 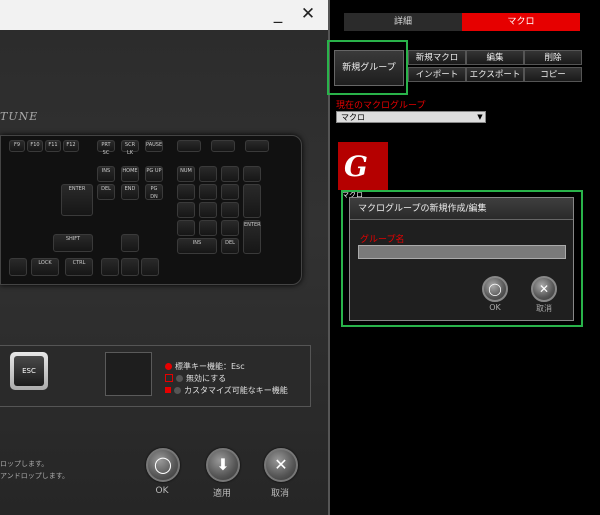 What do you see at coordinates (206, 378) in the screenshot?
I see `option-label: 無効にする` at bounding box center [206, 378].